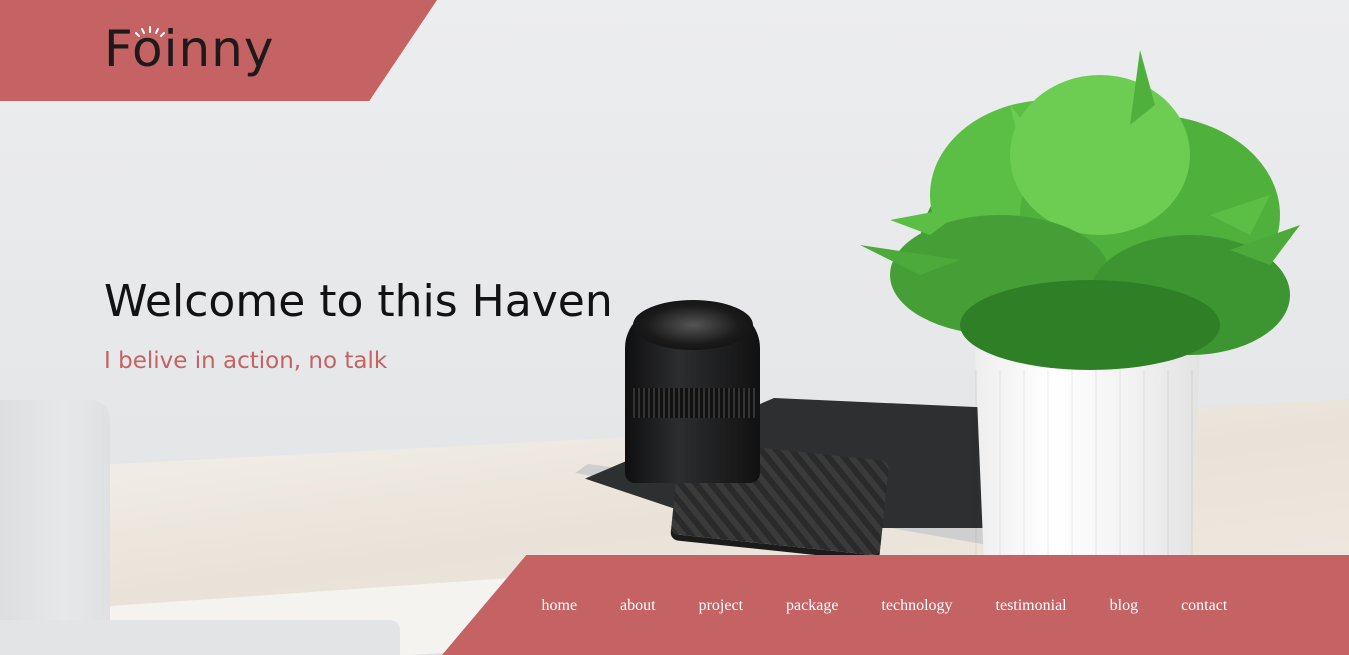 This screenshot has width=1349, height=655. I want to click on hero-title: Welcome to this Haven, so click(358, 301).